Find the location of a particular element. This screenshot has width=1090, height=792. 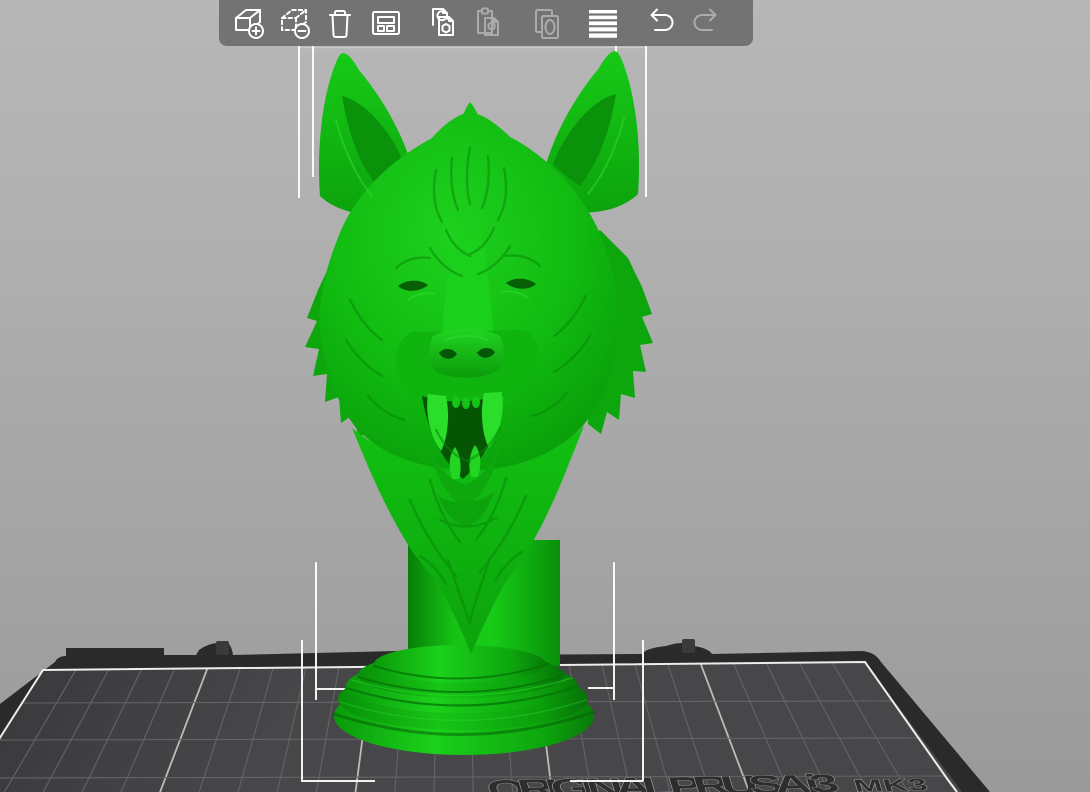

copy-icon is located at coordinates (443, 22).